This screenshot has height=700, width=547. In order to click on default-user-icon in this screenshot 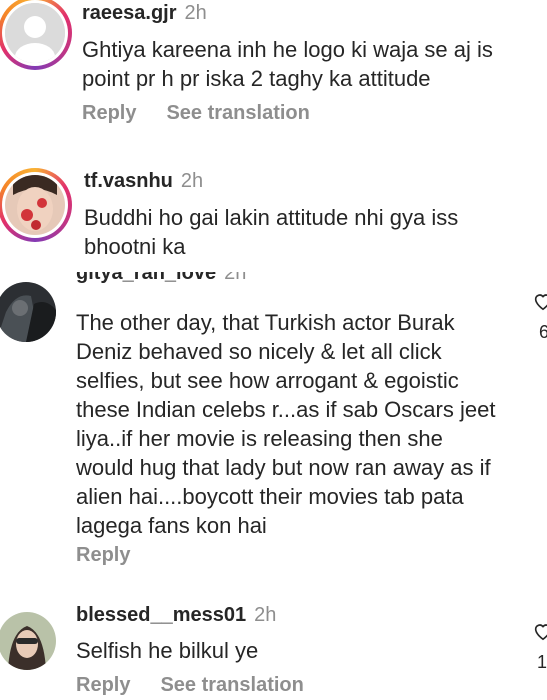, I will do `click(35, 33)`.